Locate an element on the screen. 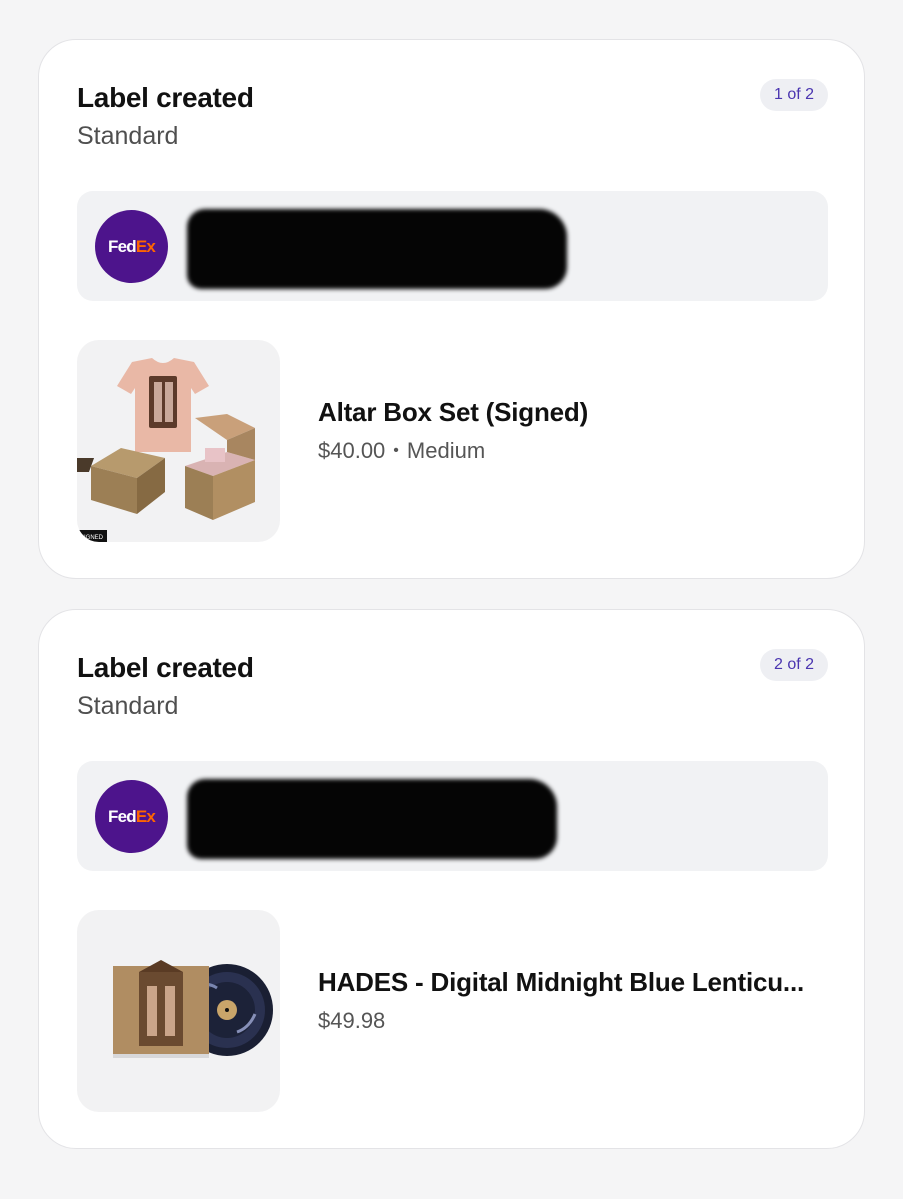  product-image: SIGNED is located at coordinates (178, 441).